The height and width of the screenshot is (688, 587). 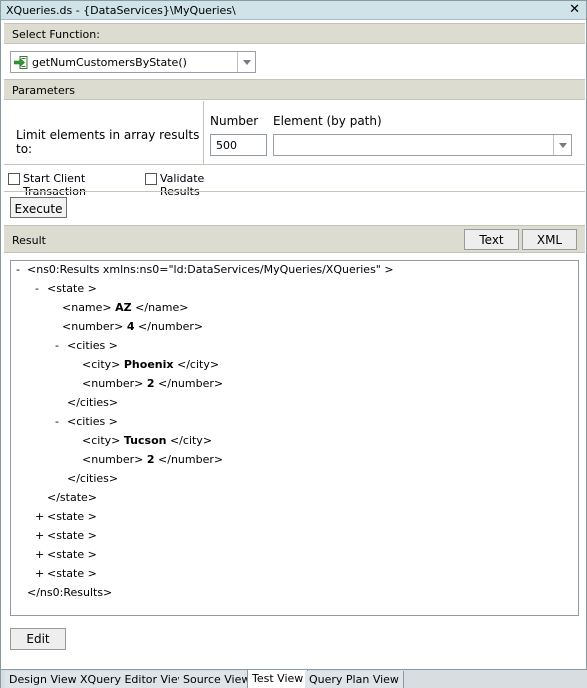 What do you see at coordinates (182, 185) in the screenshot?
I see `validate-results-label: Validate Results` at bounding box center [182, 185].